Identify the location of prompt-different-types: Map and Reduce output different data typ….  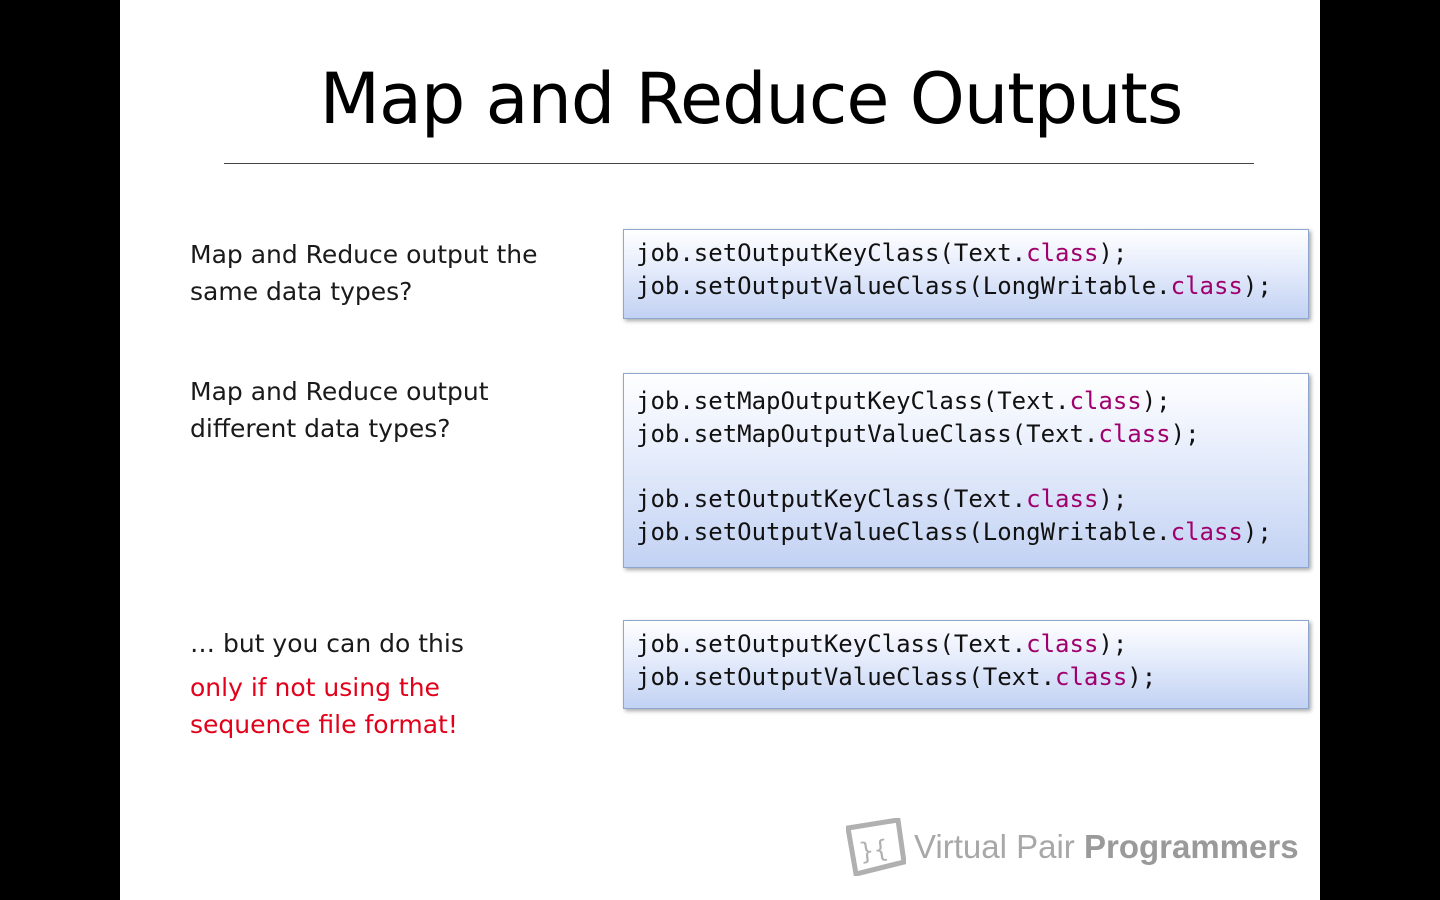
(339, 410).